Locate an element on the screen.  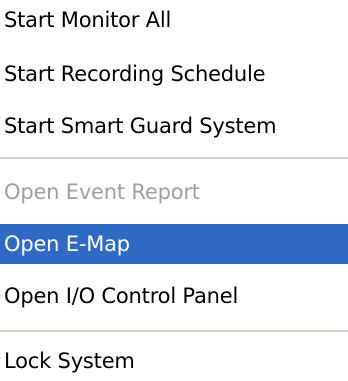
menu-item-start-monitor-all: Start Monitor All is located at coordinates (174, 20).